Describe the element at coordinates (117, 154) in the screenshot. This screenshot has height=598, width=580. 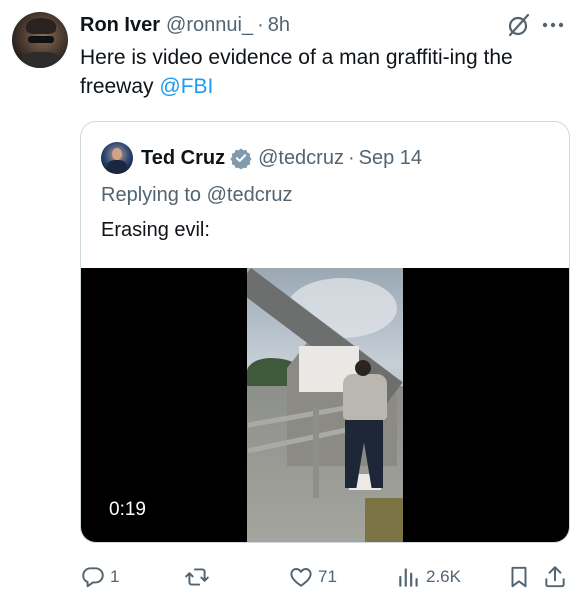
I see `quoted-avatar-face` at that location.